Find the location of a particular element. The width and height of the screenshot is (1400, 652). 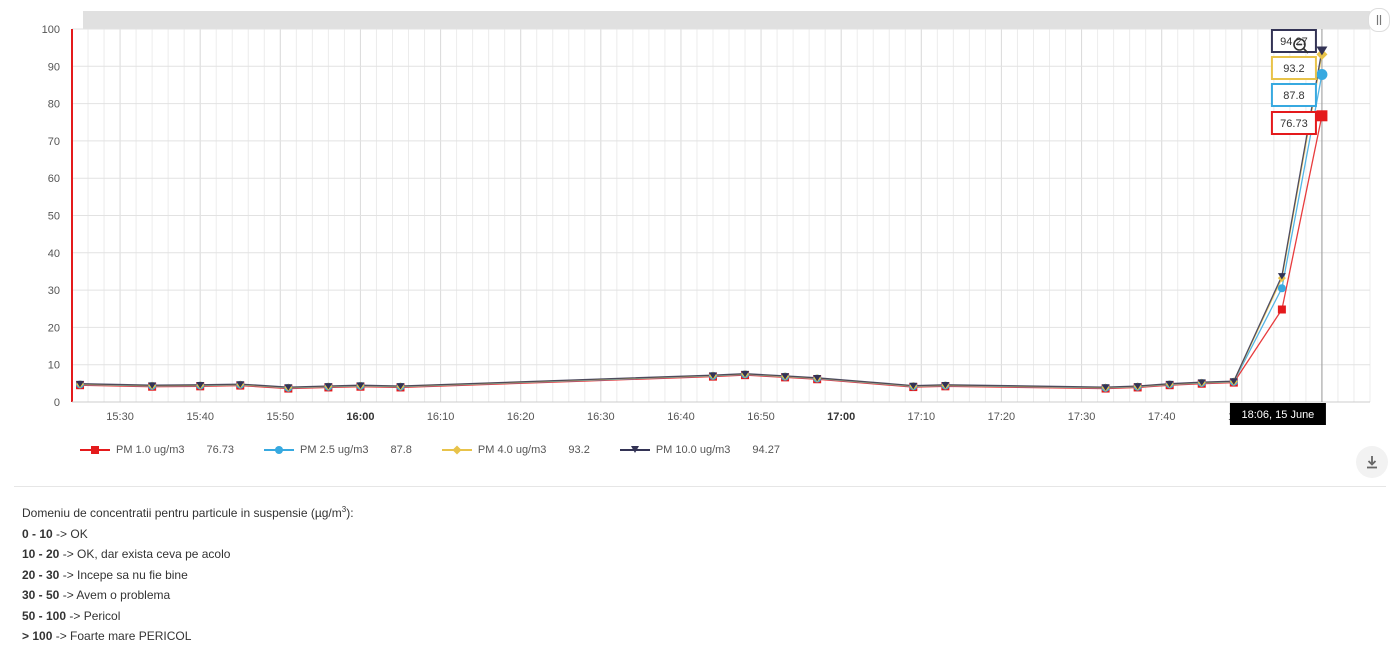

crosshair-label-text: 18:06, 15 June is located at coordinates (1278, 415).